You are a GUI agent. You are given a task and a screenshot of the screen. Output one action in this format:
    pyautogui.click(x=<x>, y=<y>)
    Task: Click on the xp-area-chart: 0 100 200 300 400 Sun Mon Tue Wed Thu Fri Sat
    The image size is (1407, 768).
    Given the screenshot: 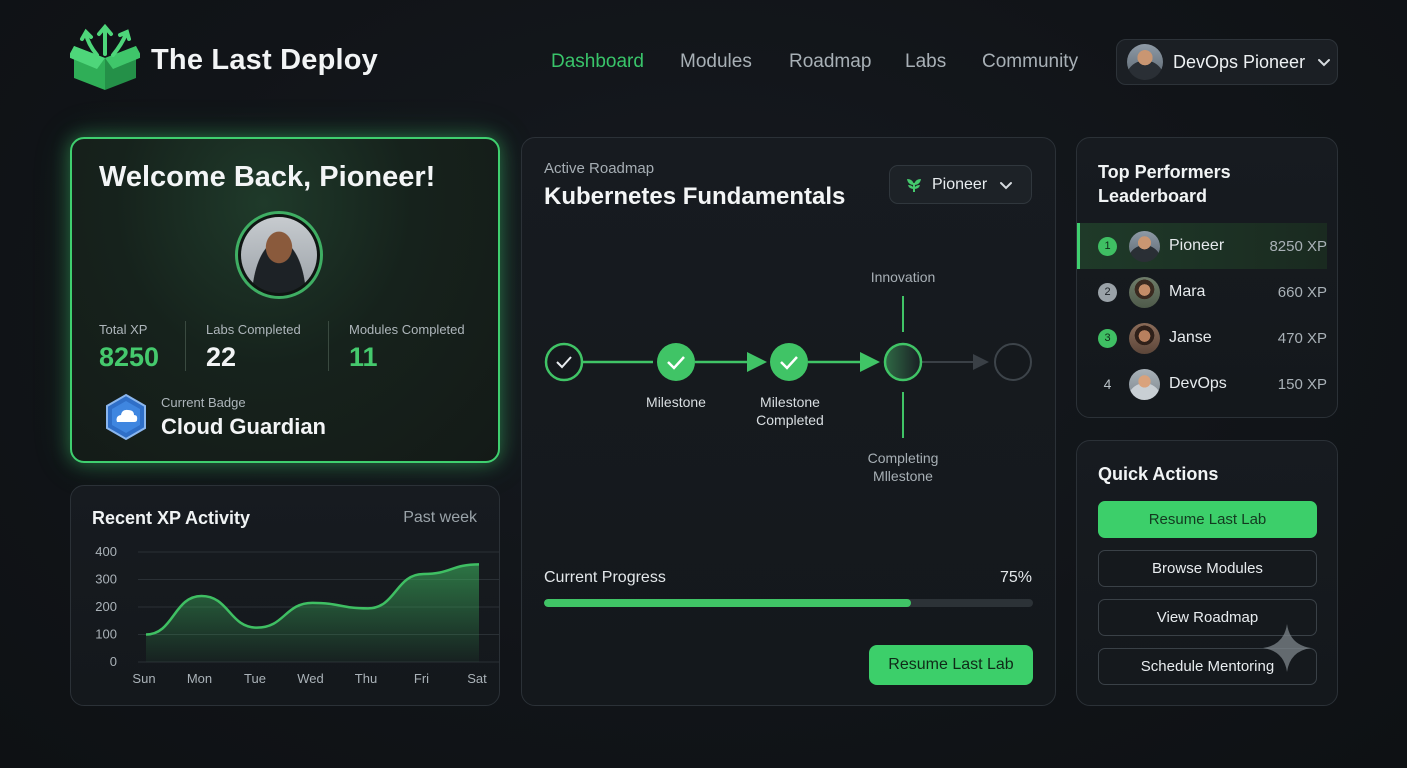 What is the action you would take?
    pyautogui.click(x=297, y=615)
    